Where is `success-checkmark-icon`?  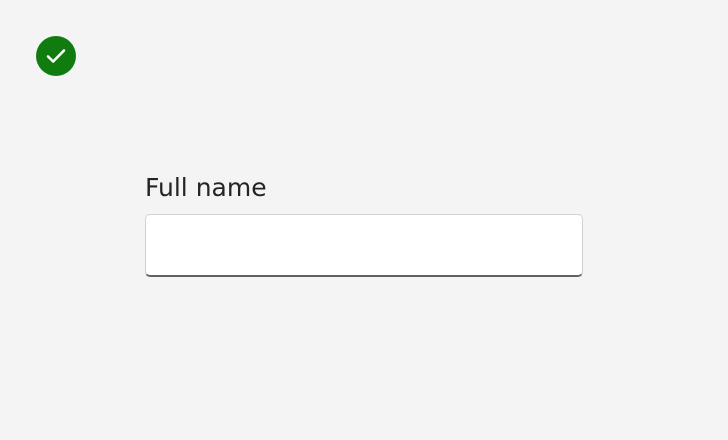
success-checkmark-icon is located at coordinates (56, 56).